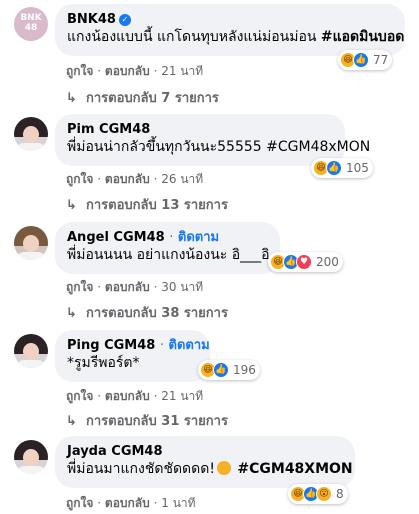  I want to click on verified-badge-icon: ✓, so click(124, 20).